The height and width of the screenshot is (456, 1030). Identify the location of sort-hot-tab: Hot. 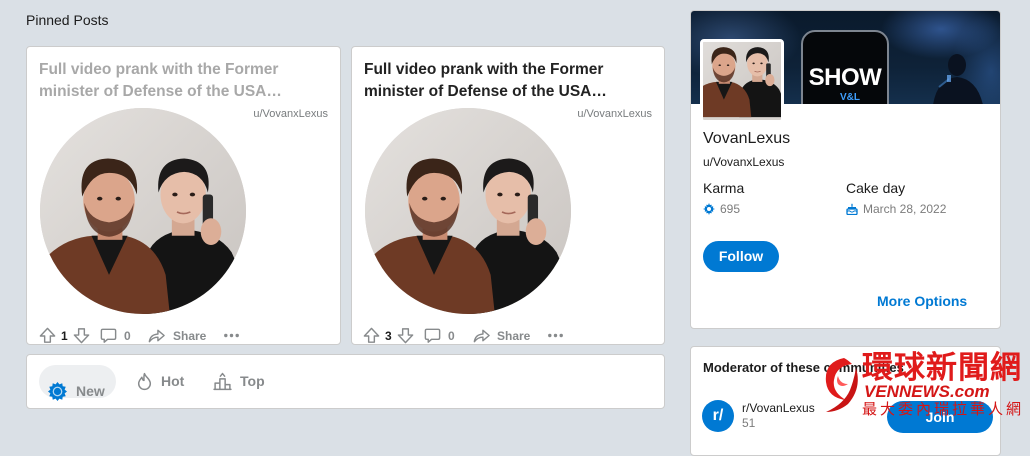
(172, 381).